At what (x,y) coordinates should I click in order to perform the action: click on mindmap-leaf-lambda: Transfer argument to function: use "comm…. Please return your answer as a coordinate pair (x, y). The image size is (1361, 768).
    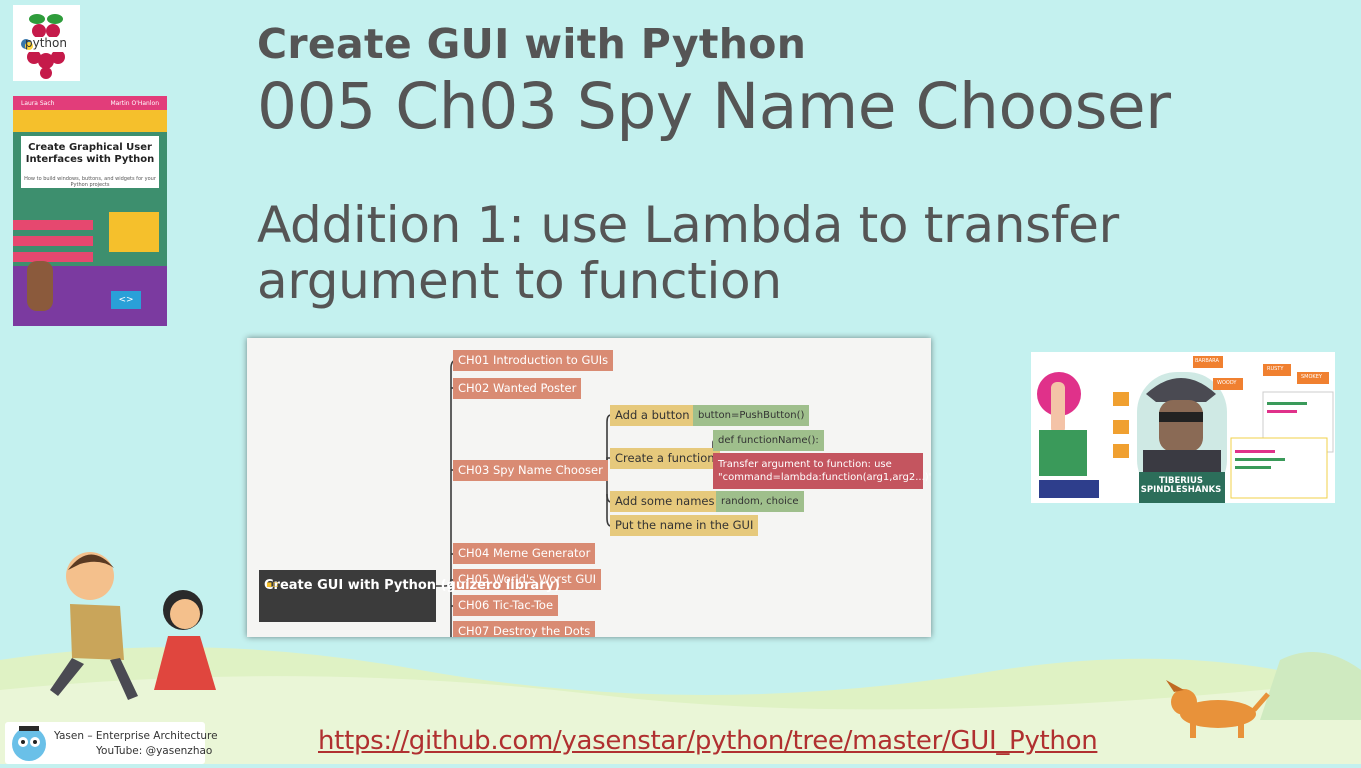
    Looking at the image, I should click on (822, 471).